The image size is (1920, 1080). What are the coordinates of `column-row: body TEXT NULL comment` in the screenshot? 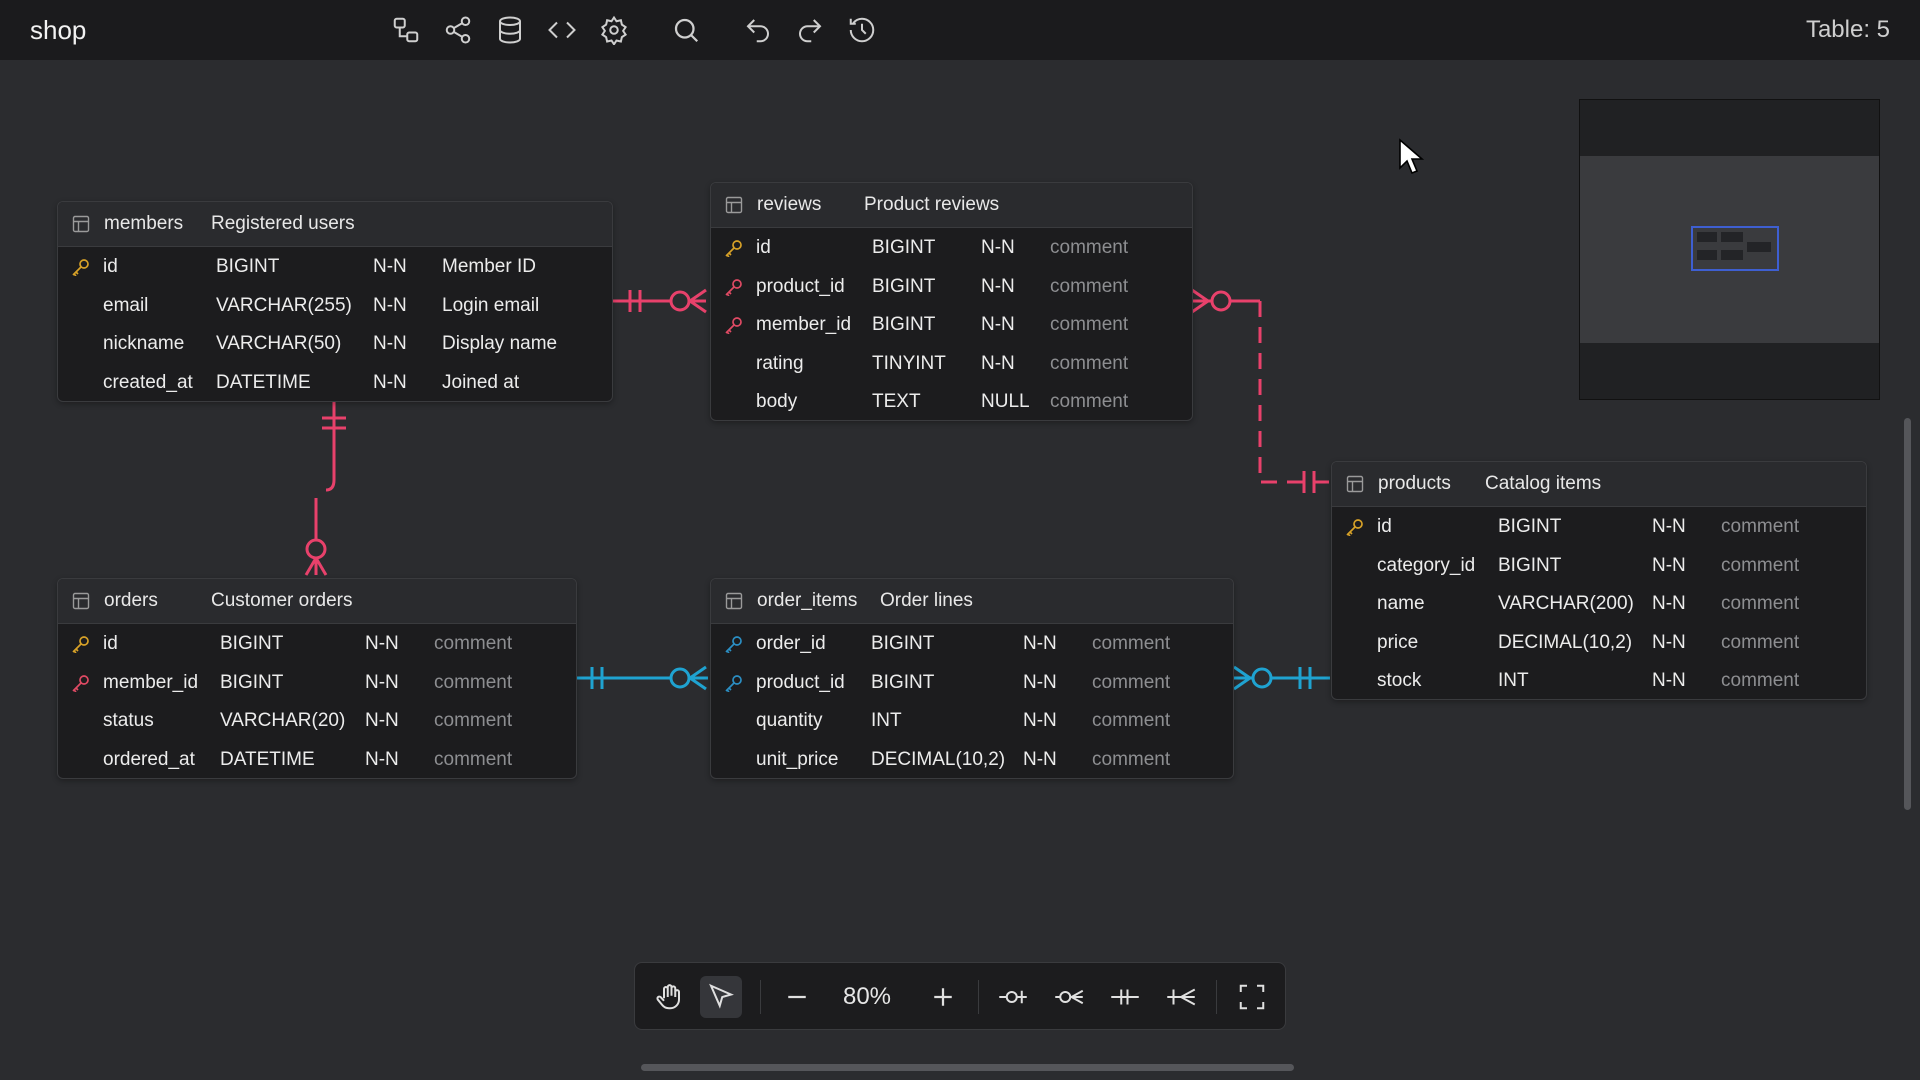 It's located at (951, 401).